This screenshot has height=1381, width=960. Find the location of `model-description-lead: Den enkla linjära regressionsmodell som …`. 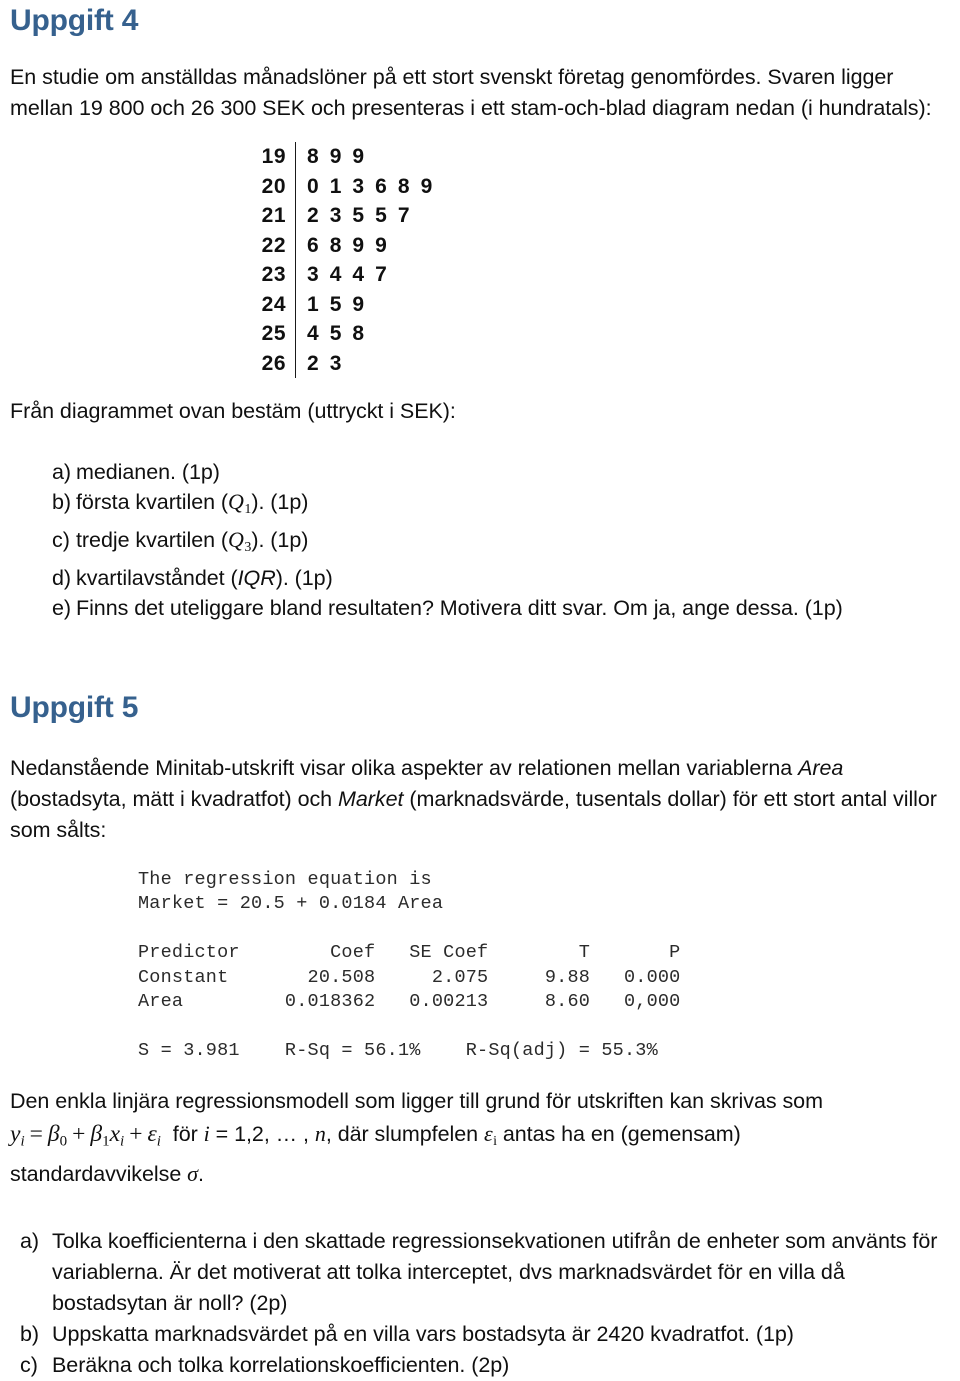

model-description-lead: Den enkla linjära regressionsmodell som … is located at coordinates (416, 1100).